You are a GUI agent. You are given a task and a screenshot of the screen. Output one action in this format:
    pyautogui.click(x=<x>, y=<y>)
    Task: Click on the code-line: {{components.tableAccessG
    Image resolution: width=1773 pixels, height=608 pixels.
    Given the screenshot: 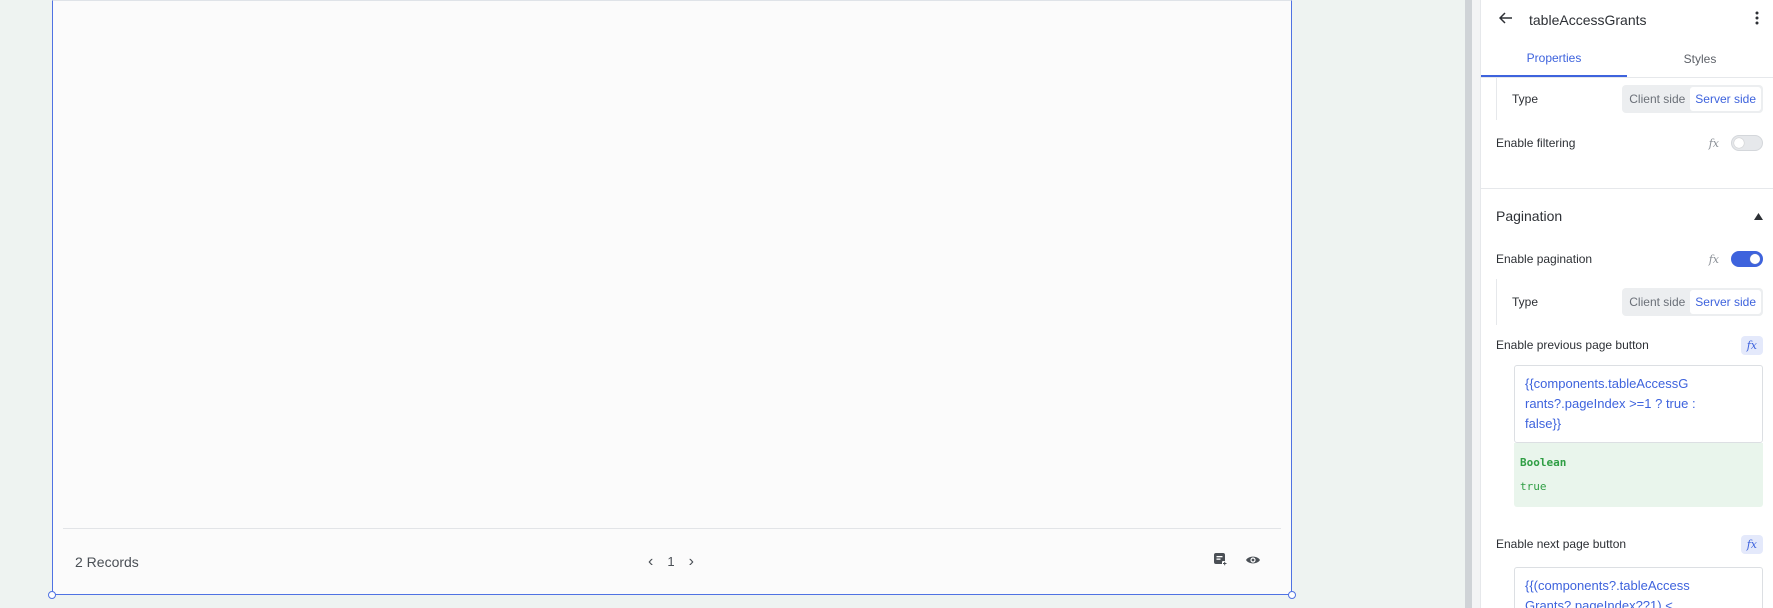 What is the action you would take?
    pyautogui.click(x=1607, y=383)
    